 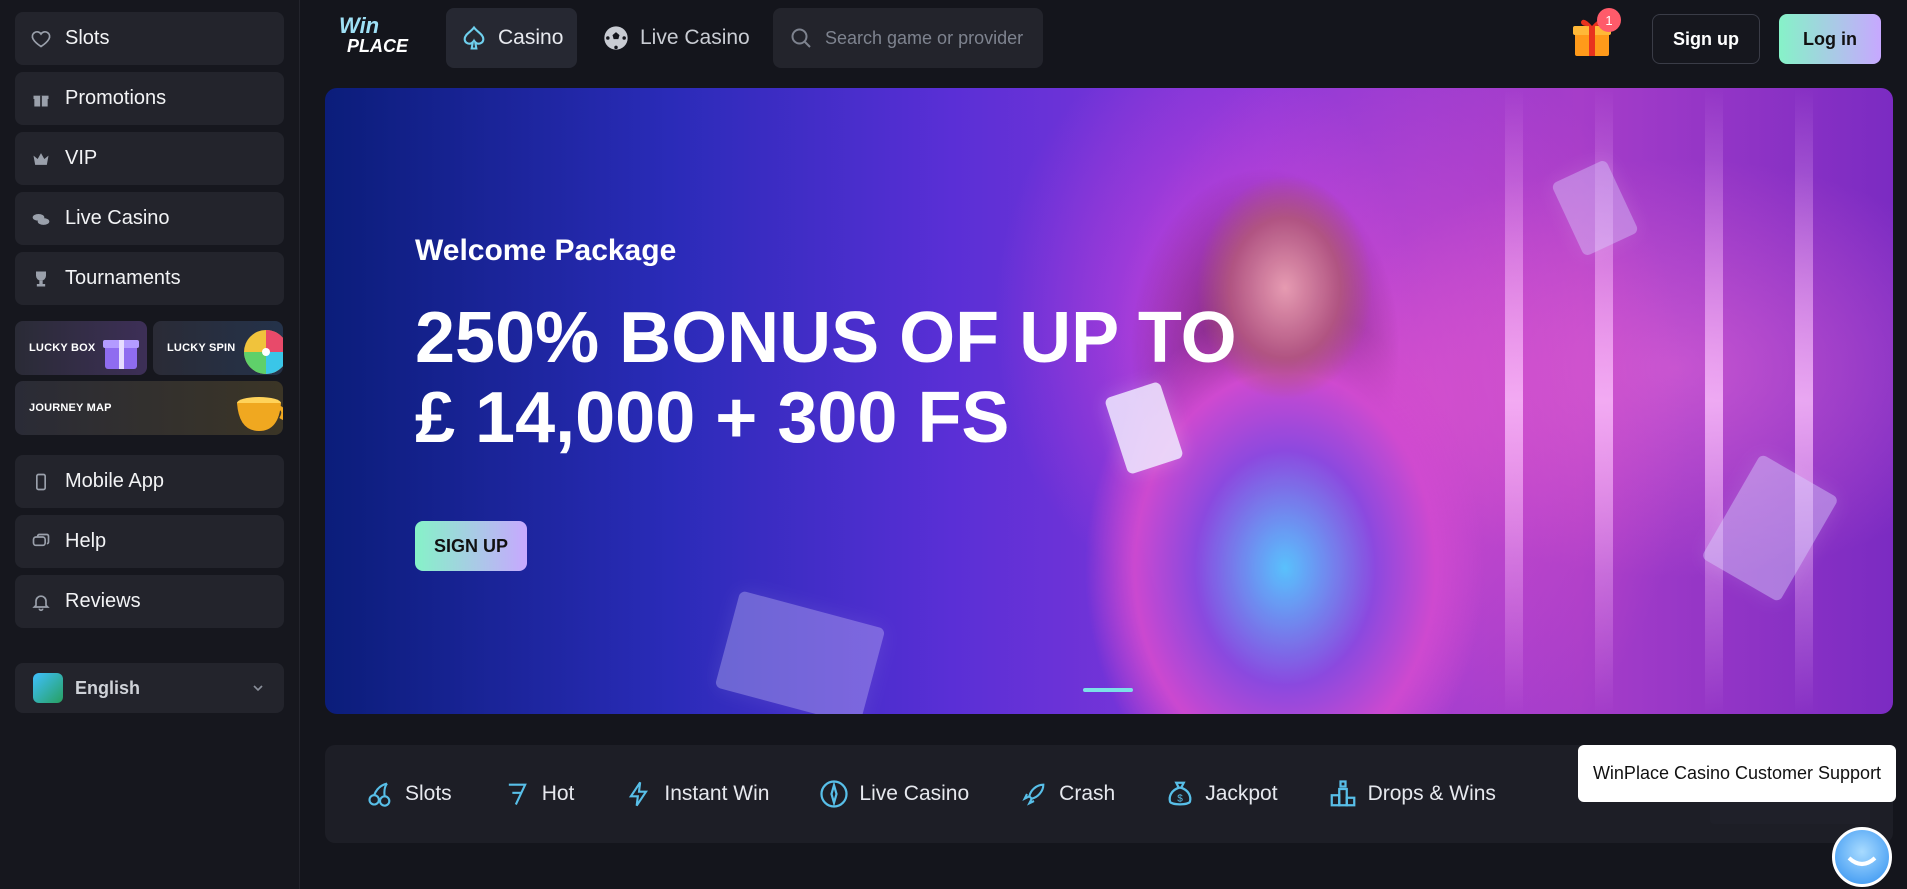 What do you see at coordinates (925, 38) in the screenshot?
I see `search-input` at bounding box center [925, 38].